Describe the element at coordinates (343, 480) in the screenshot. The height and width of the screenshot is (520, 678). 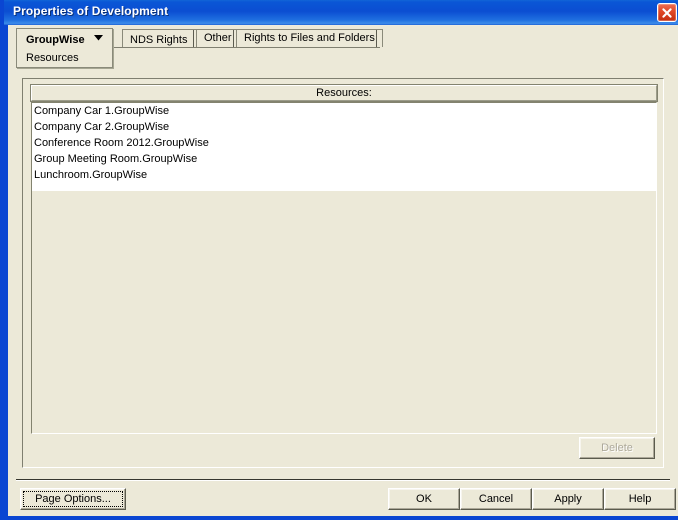
I see `bottom-separator-highlight` at that location.